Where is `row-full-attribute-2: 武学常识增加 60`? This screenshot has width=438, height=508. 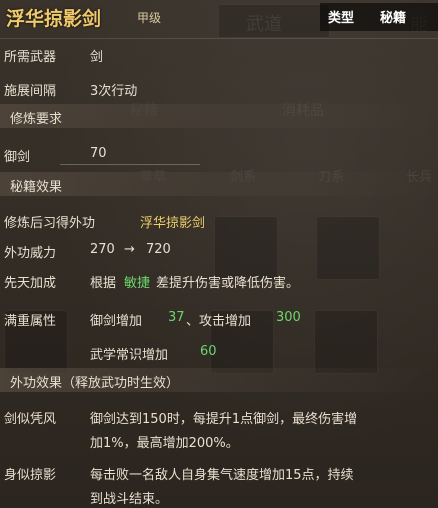
row-full-attribute-2: 武学常识增加 60 is located at coordinates (219, 352).